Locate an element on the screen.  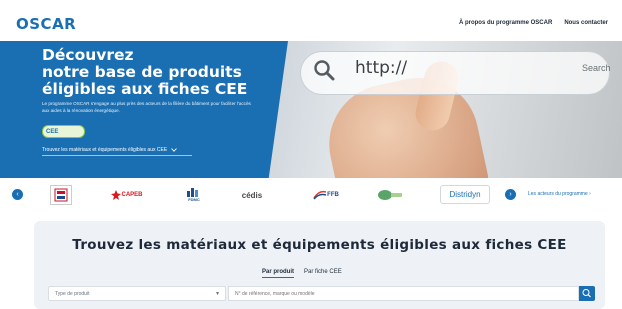
nav-link-about: À propos du programme OSCAR is located at coordinates (505, 23).